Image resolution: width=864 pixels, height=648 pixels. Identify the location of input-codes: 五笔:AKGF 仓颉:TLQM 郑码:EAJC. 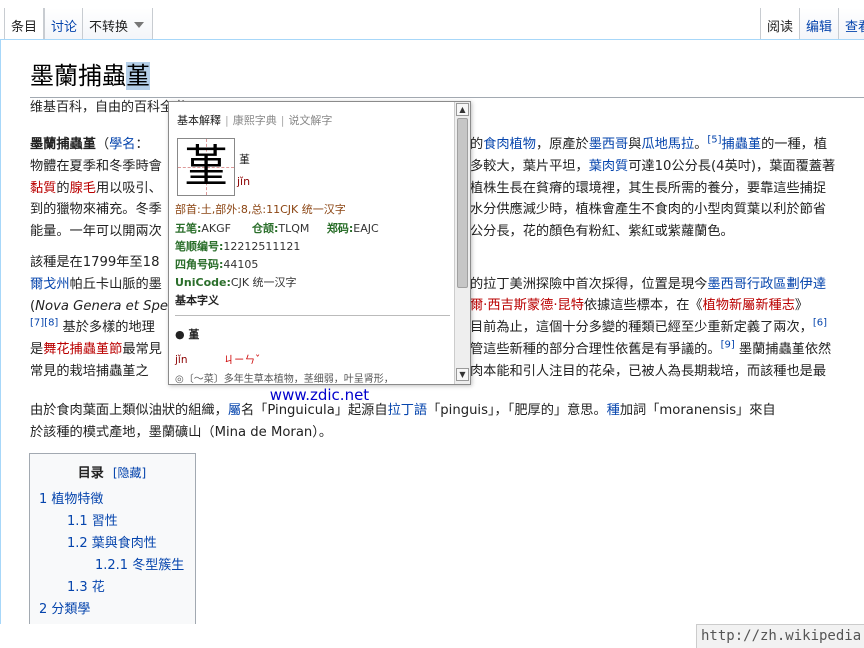
(277, 228).